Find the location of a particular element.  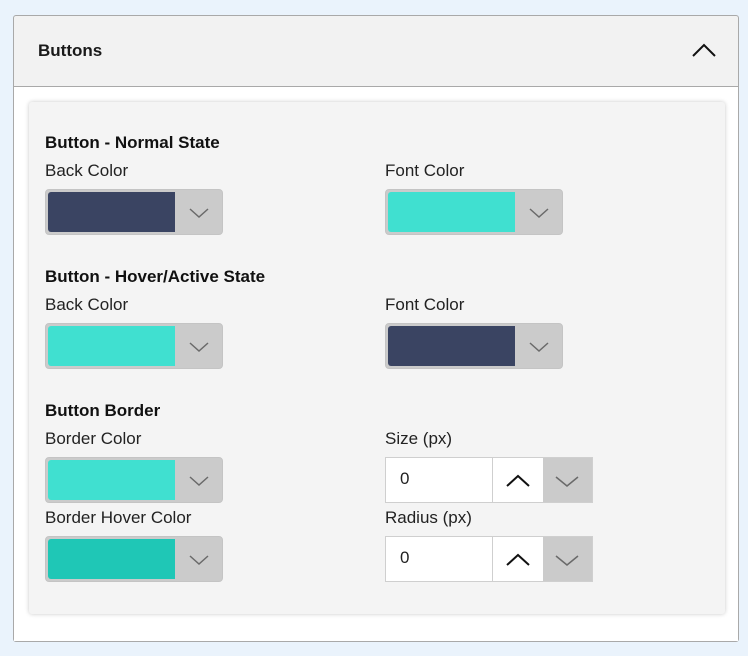

hover-back-color-label: Back Color is located at coordinates (87, 304).